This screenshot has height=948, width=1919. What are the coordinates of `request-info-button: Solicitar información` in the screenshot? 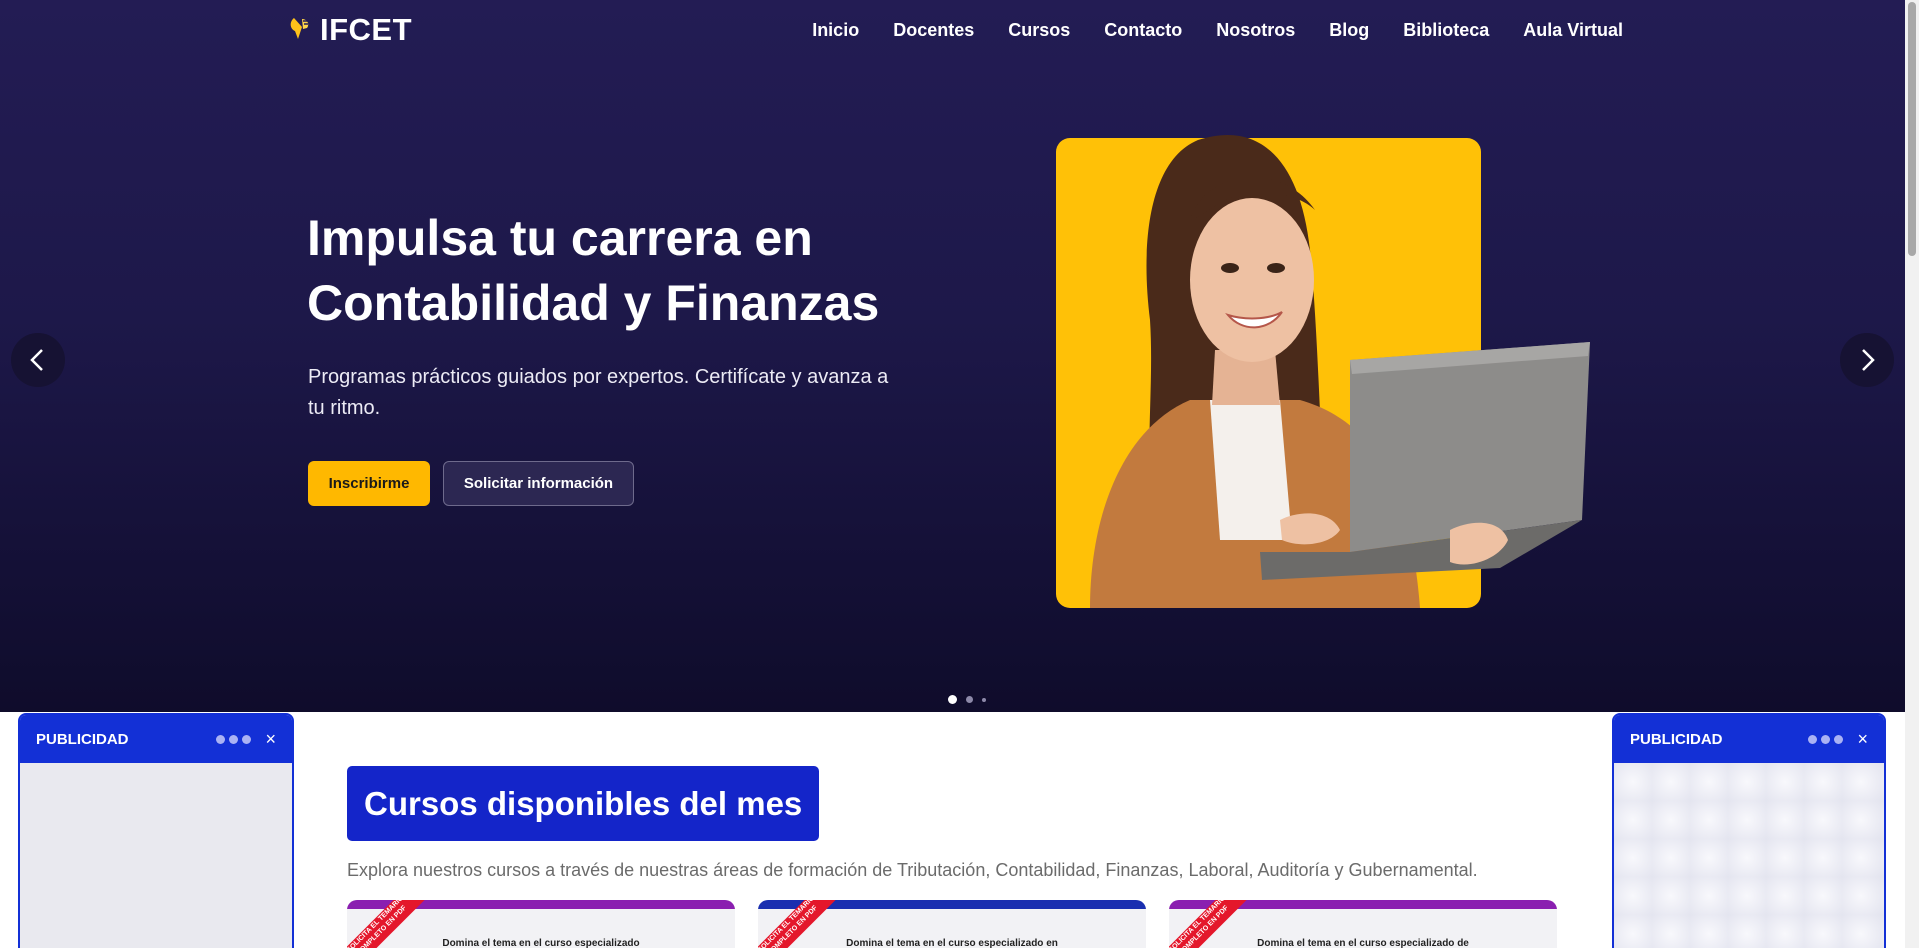 It's located at (538, 483).